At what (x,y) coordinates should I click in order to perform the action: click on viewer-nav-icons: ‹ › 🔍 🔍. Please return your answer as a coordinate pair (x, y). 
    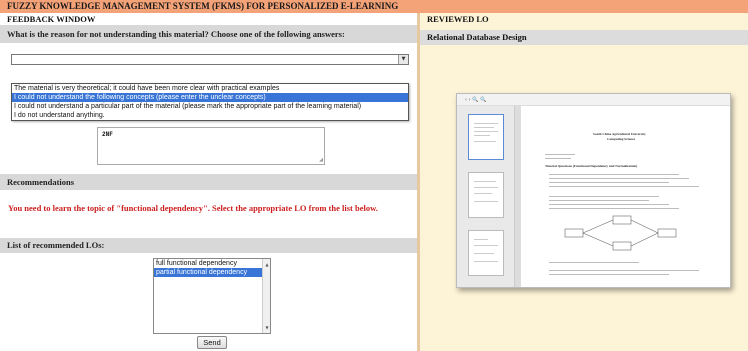
    Looking at the image, I should click on (475, 100).